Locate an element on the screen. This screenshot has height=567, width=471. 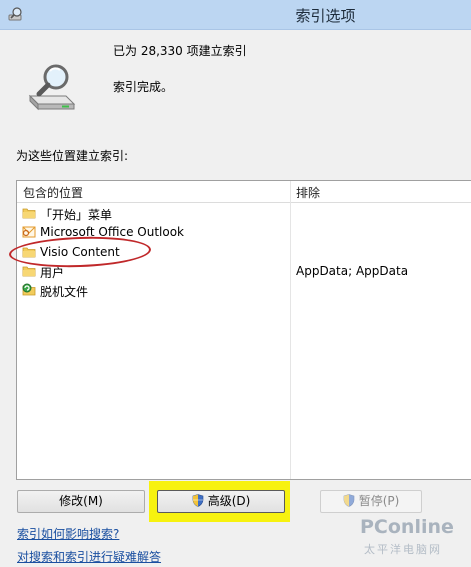
window-title: 索引选项 is located at coordinates (325, 16).